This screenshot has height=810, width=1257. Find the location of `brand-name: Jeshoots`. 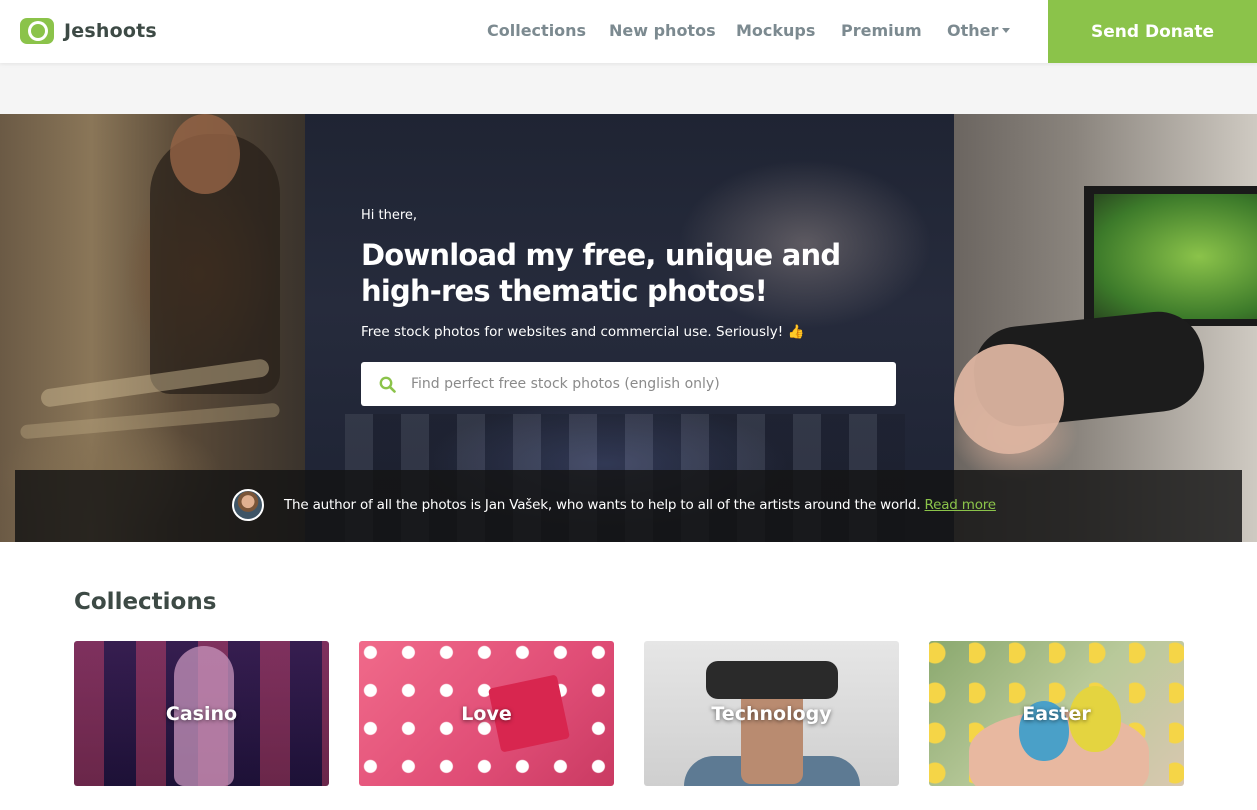

brand-name: Jeshoots is located at coordinates (110, 31).